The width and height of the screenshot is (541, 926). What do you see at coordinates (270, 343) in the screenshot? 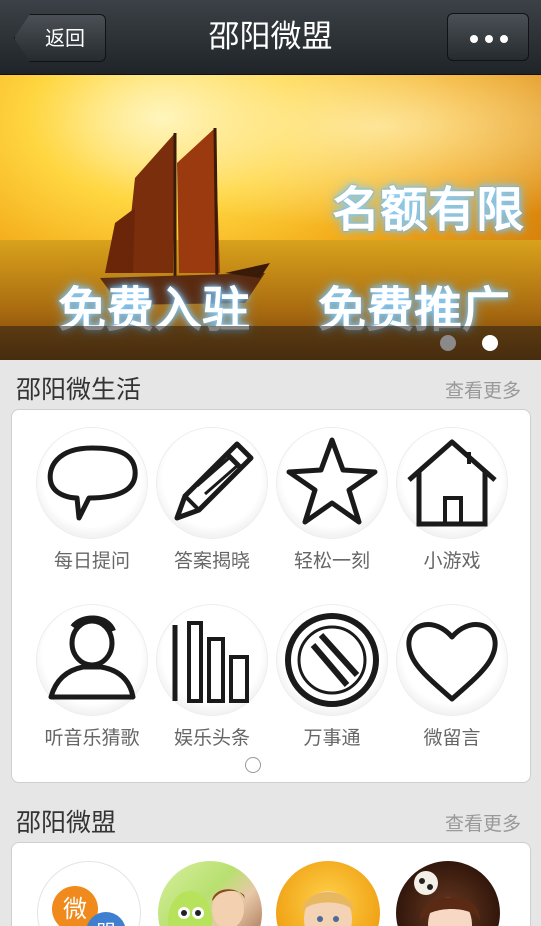
I see `banner-pager-strip` at bounding box center [270, 343].